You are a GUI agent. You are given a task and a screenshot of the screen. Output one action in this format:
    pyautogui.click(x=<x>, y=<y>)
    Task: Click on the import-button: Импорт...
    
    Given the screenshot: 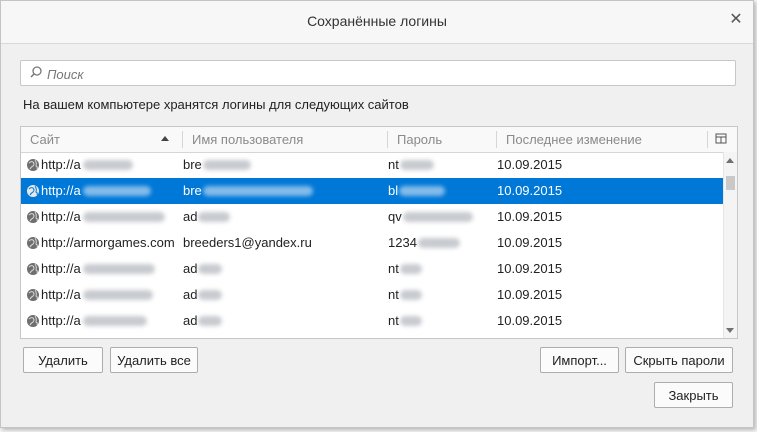 What is the action you would take?
    pyautogui.click(x=579, y=360)
    